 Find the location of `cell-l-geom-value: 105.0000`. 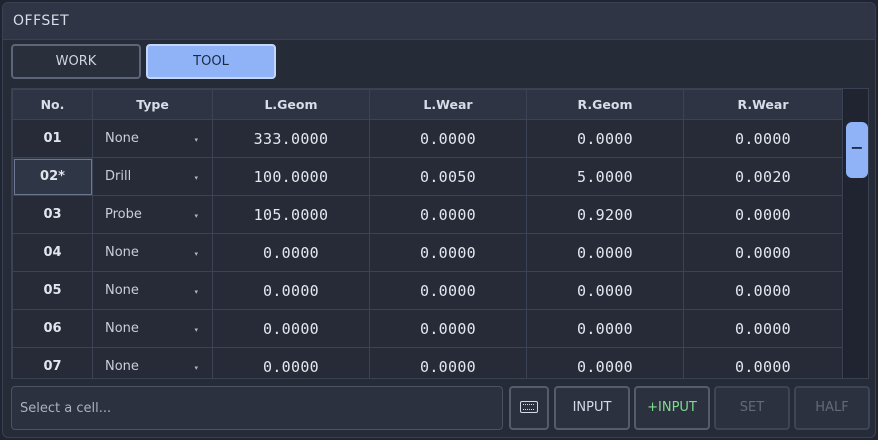

cell-l-geom-value: 105.0000 is located at coordinates (291, 214).